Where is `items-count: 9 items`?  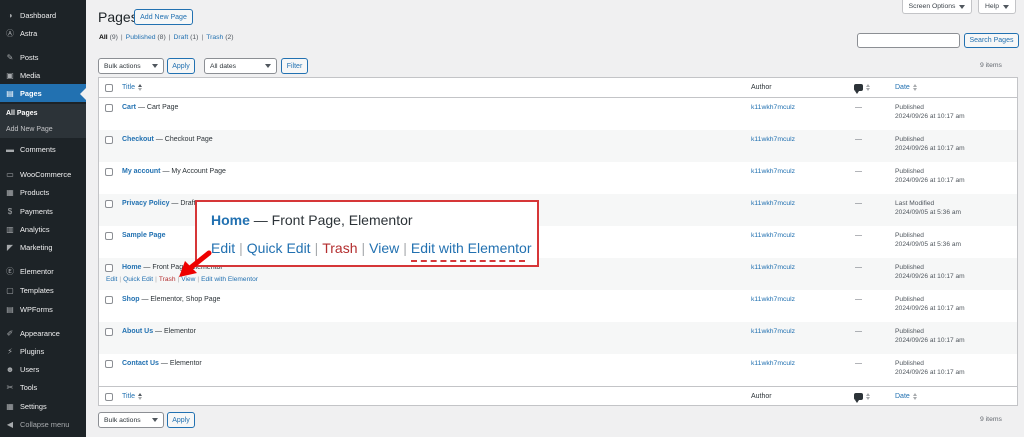
items-count: 9 items is located at coordinates (991, 65).